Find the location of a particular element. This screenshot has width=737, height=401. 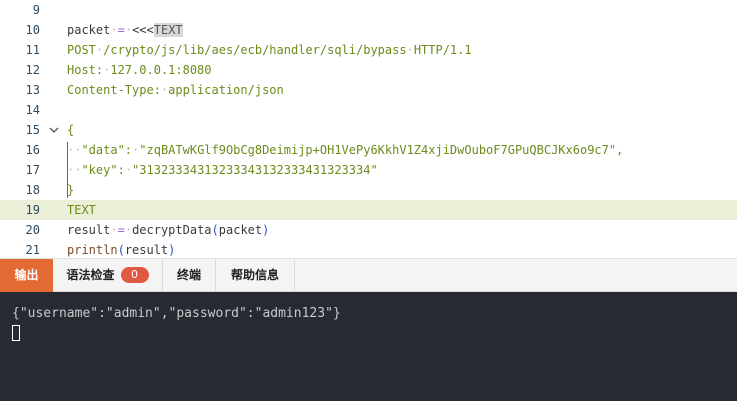

code-token: Content-Type: is located at coordinates (114, 90).